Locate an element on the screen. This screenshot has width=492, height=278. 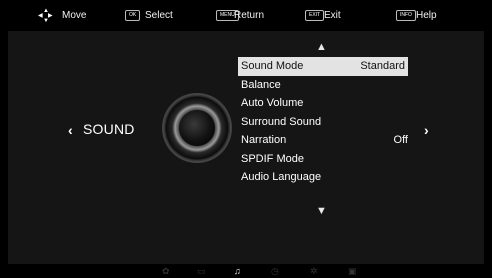
menu-item-label: Auto Volume is located at coordinates (272, 103).